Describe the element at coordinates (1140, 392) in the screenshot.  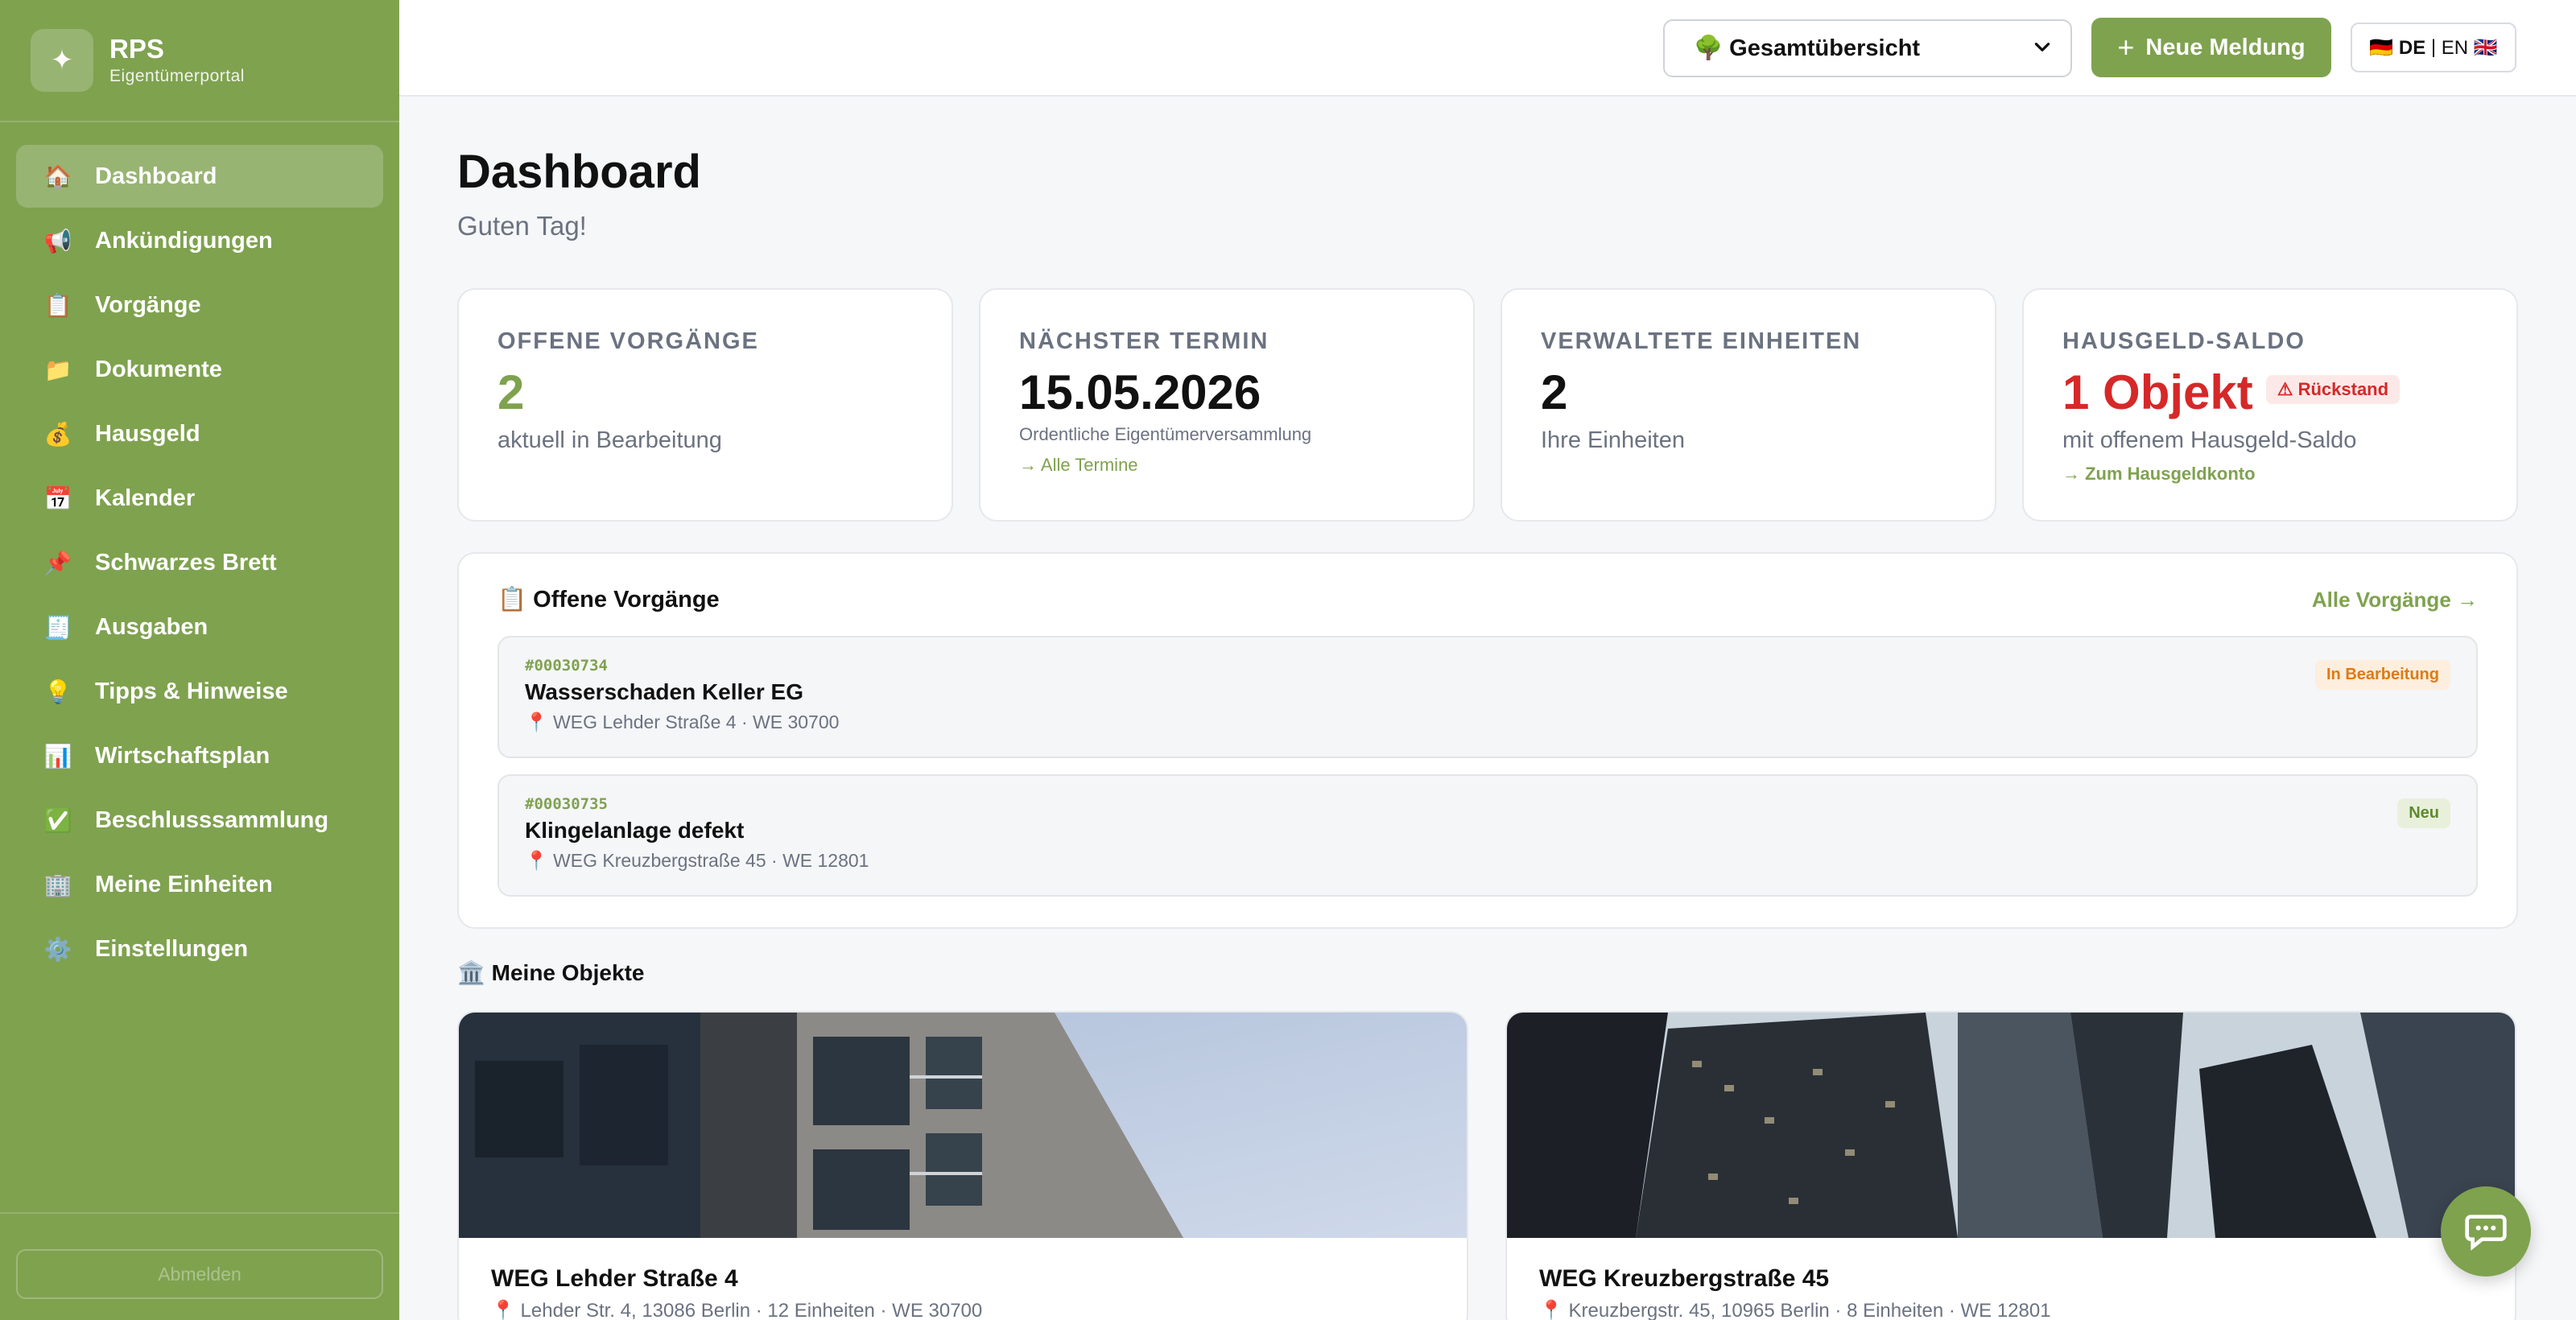
I see `stat-card-value: 15.05.2026` at that location.